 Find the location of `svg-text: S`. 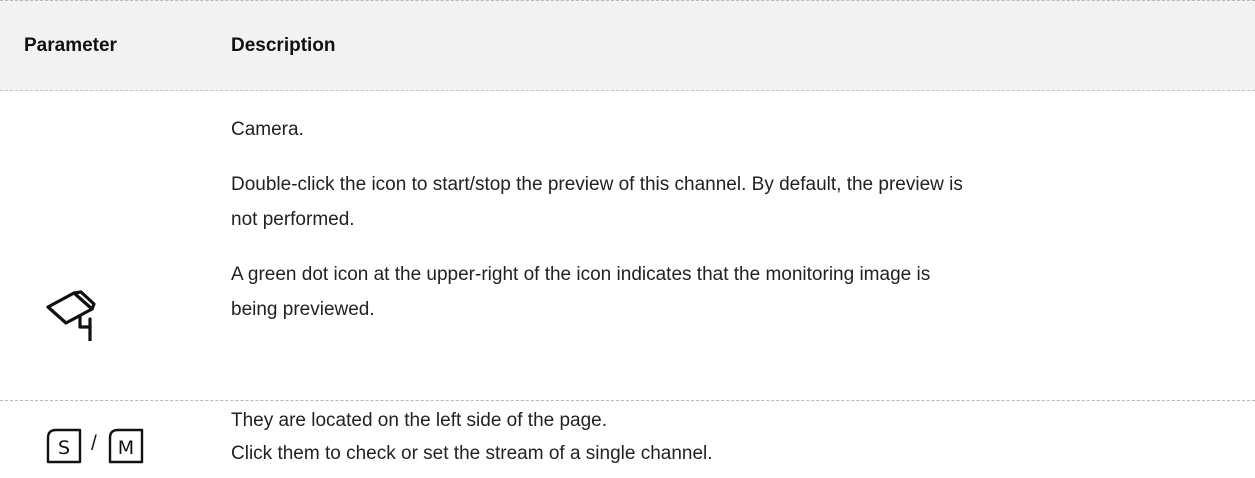

svg-text: S is located at coordinates (64, 448).